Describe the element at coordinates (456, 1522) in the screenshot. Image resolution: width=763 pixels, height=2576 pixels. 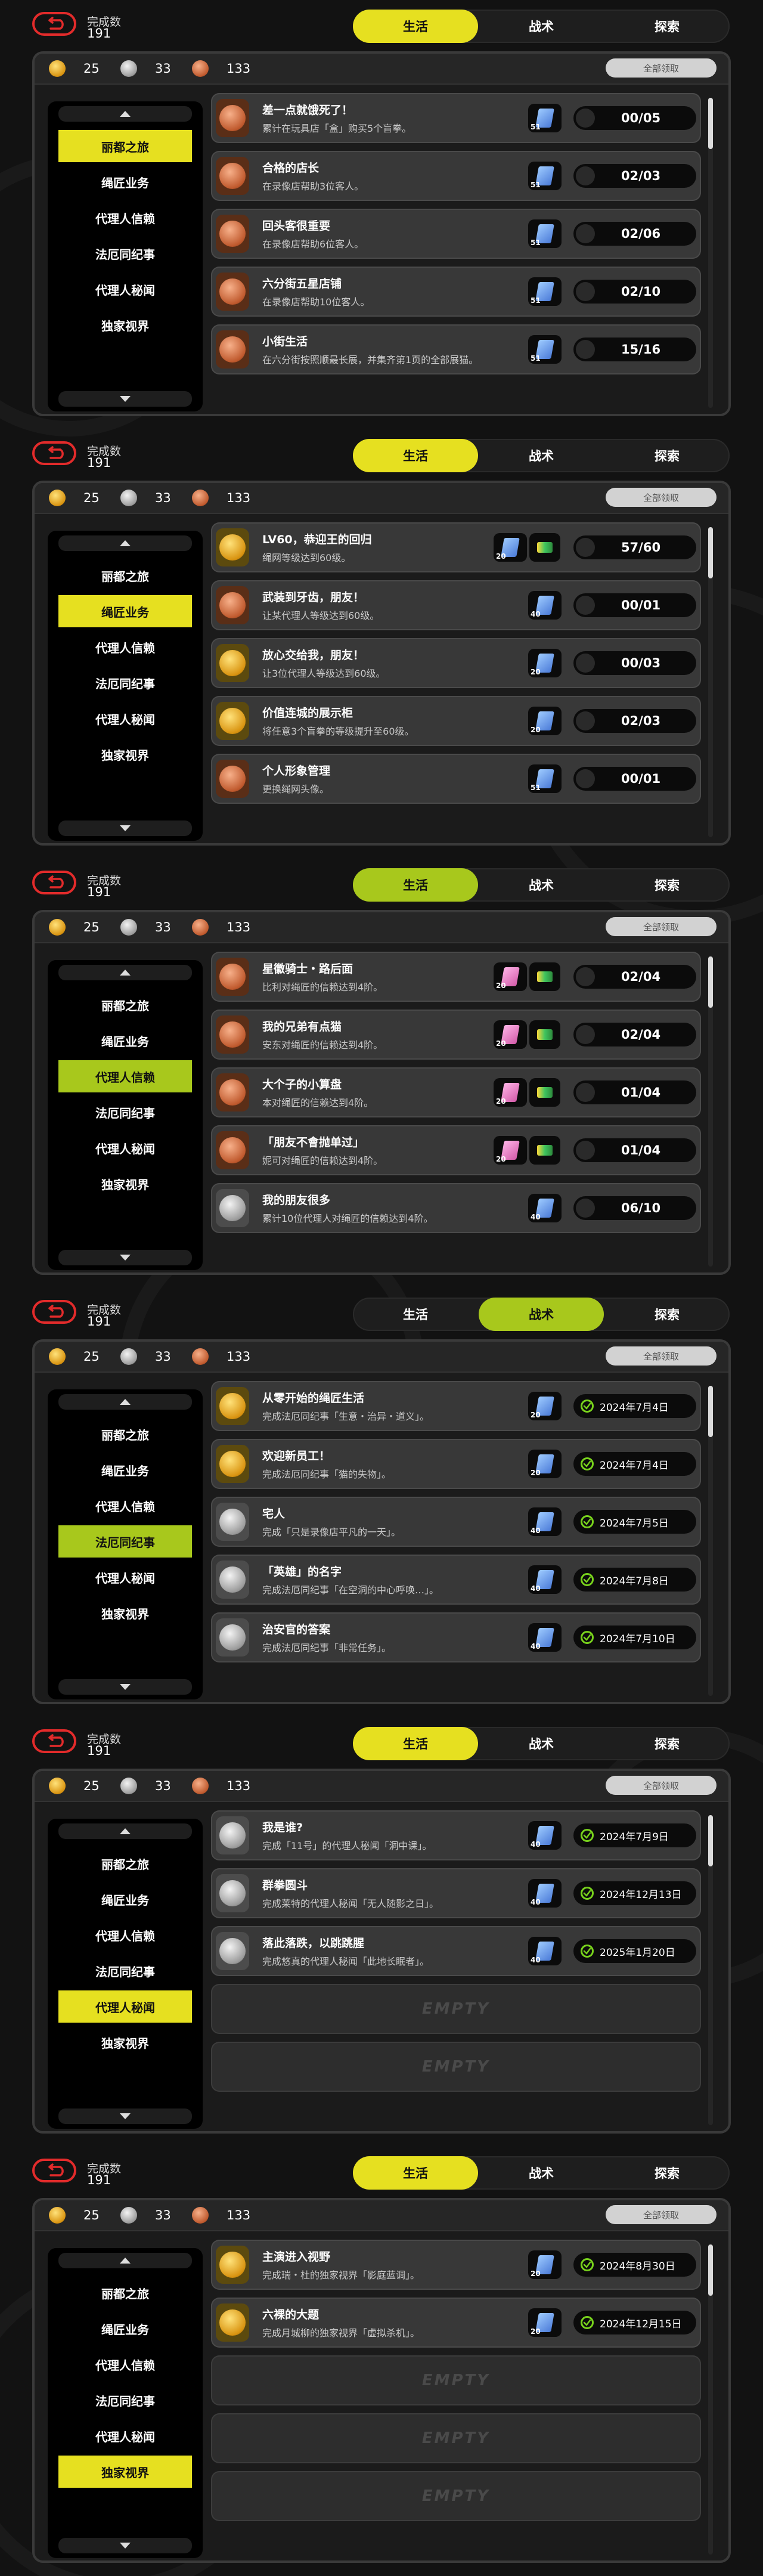
I see `achievement-row: 宅人 完成「只是录像店平凡的一天」。 40 2024年7月5日` at that location.